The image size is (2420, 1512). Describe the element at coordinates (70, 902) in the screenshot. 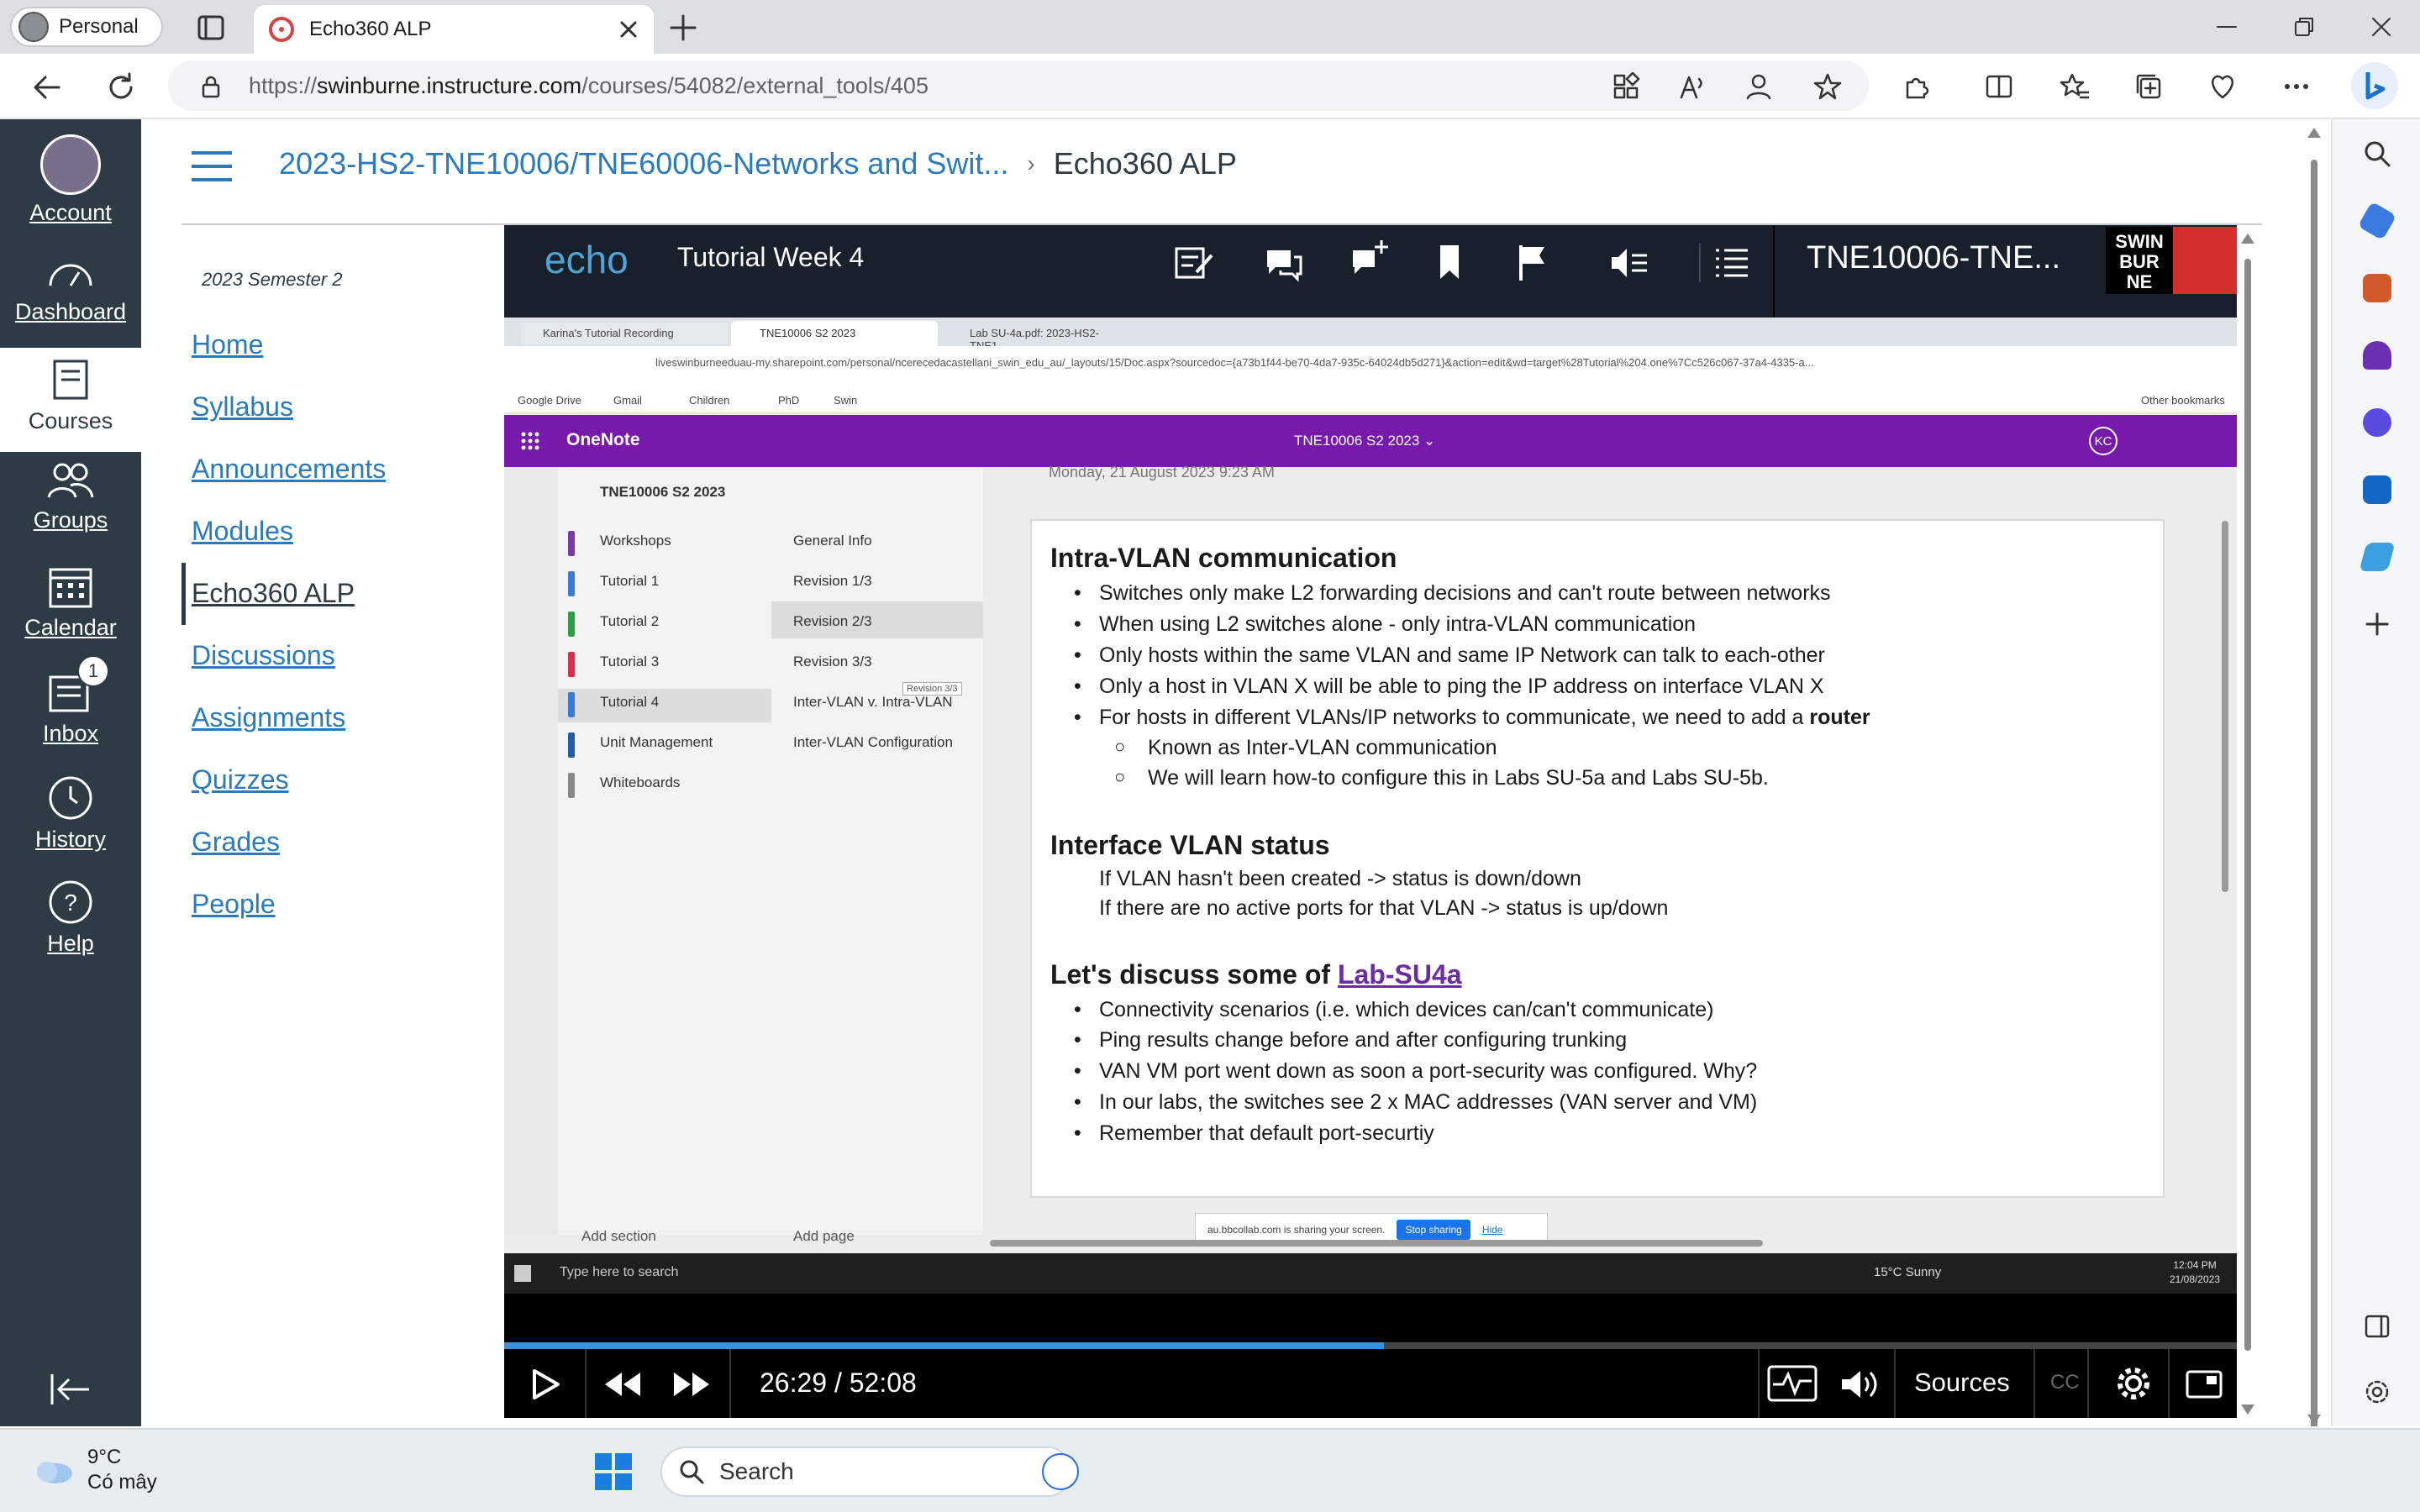

I see `help-icon: ?` at that location.